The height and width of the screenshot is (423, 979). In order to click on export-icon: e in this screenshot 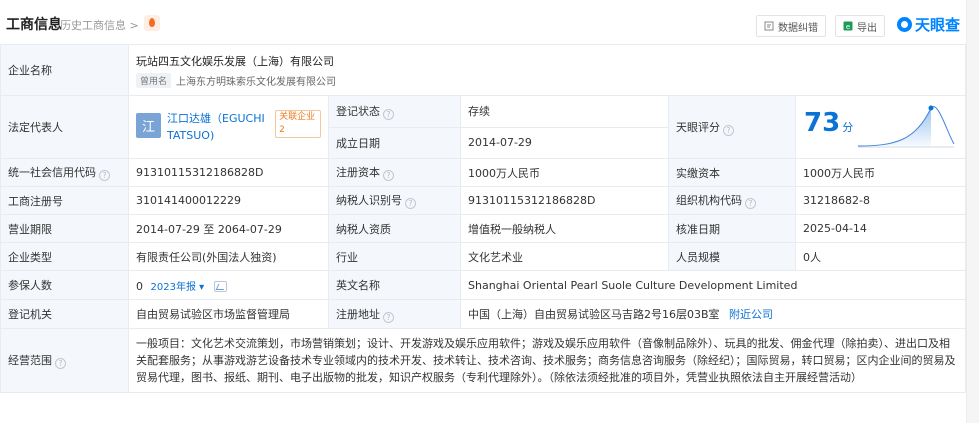, I will do `click(848, 26)`.